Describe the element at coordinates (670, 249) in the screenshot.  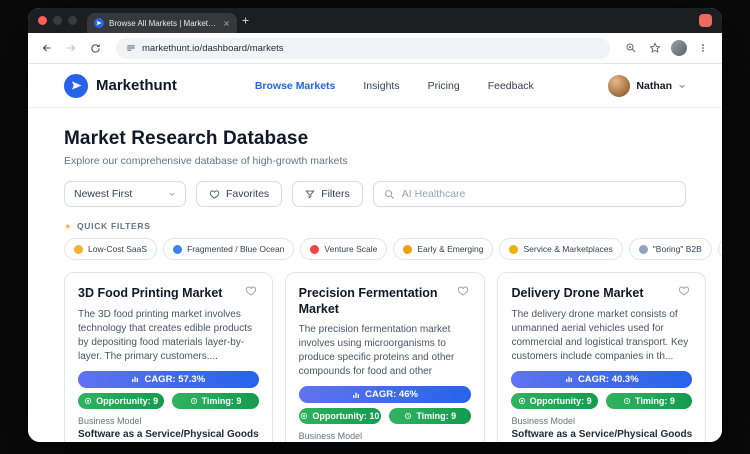
I see `quick-filter-boring-b2b: "Boring" B2B` at that location.